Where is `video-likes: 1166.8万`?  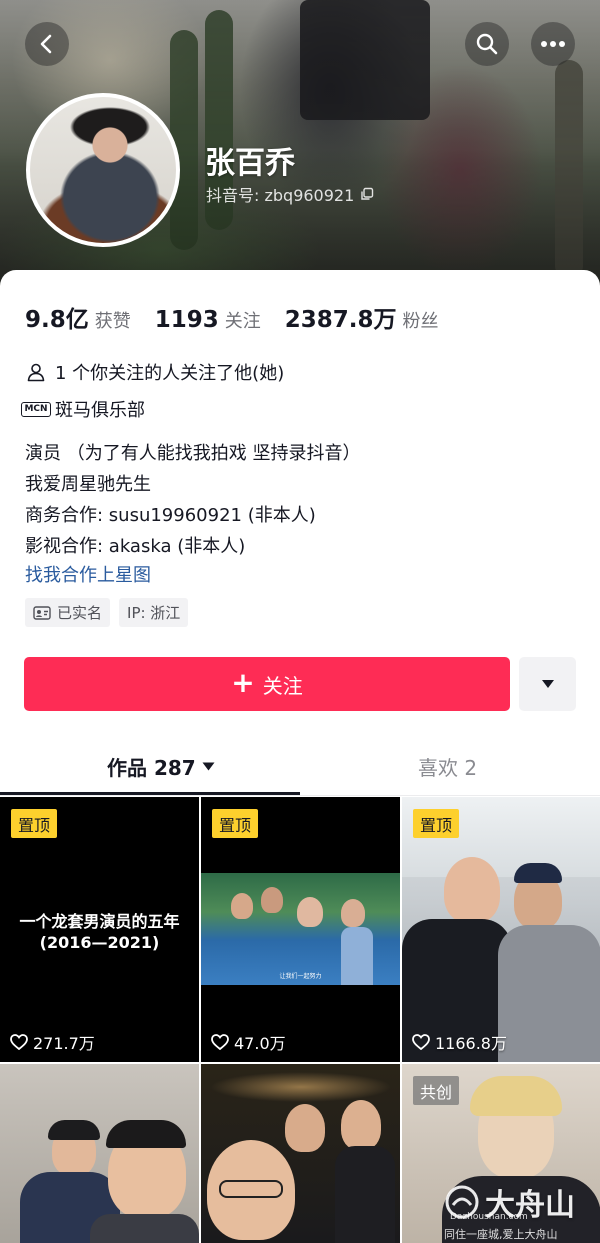
video-likes: 1166.8万 is located at coordinates (459, 1042).